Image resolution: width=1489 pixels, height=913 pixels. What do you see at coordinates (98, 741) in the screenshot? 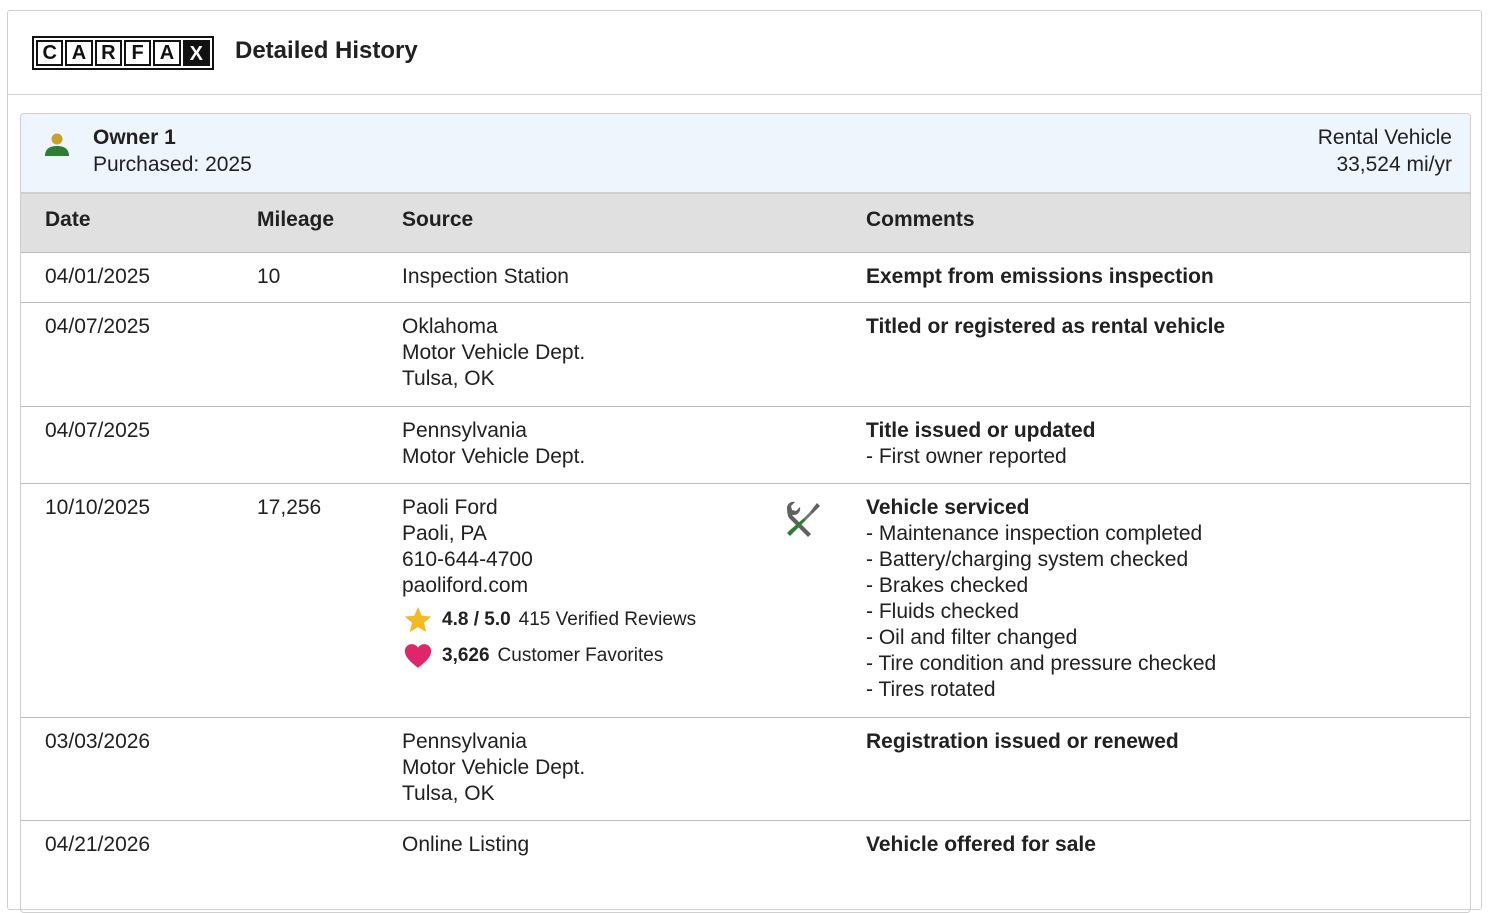
I see `row-date: 03/03/2026` at bounding box center [98, 741].